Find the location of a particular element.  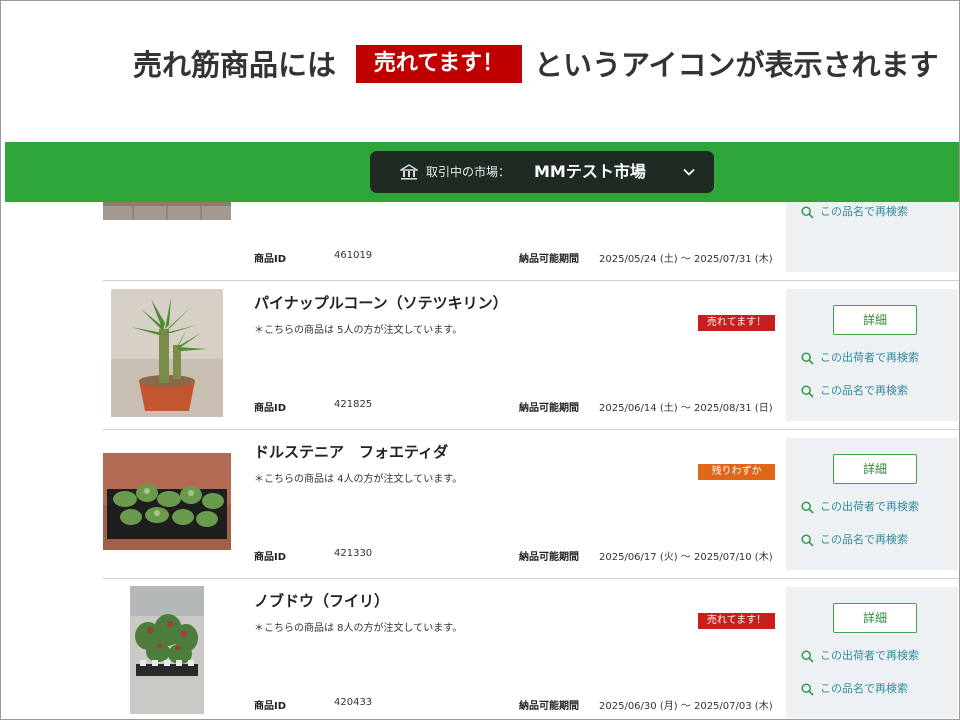

slide-caption: 売れ筋商品には 売れてます！ というアイコンが表示されます is located at coordinates (480, 65).